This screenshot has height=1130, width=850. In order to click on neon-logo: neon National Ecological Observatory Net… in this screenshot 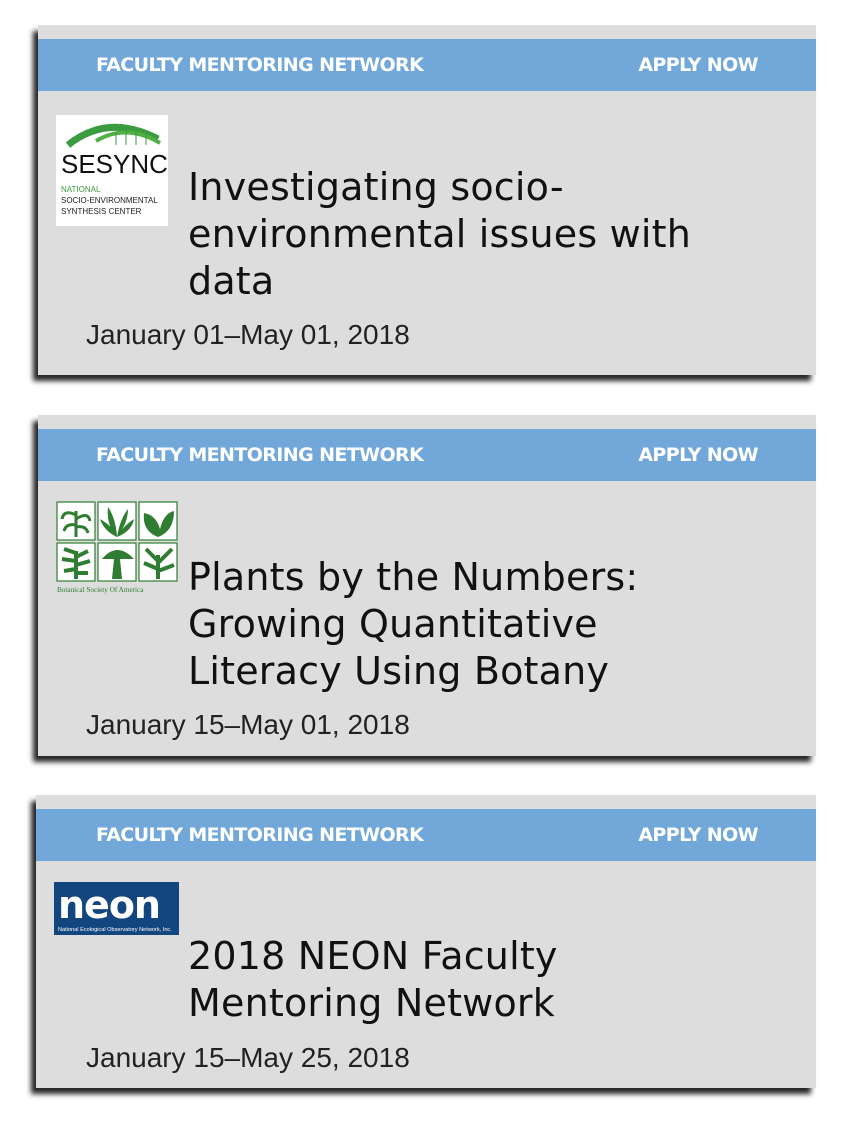, I will do `click(116, 908)`.